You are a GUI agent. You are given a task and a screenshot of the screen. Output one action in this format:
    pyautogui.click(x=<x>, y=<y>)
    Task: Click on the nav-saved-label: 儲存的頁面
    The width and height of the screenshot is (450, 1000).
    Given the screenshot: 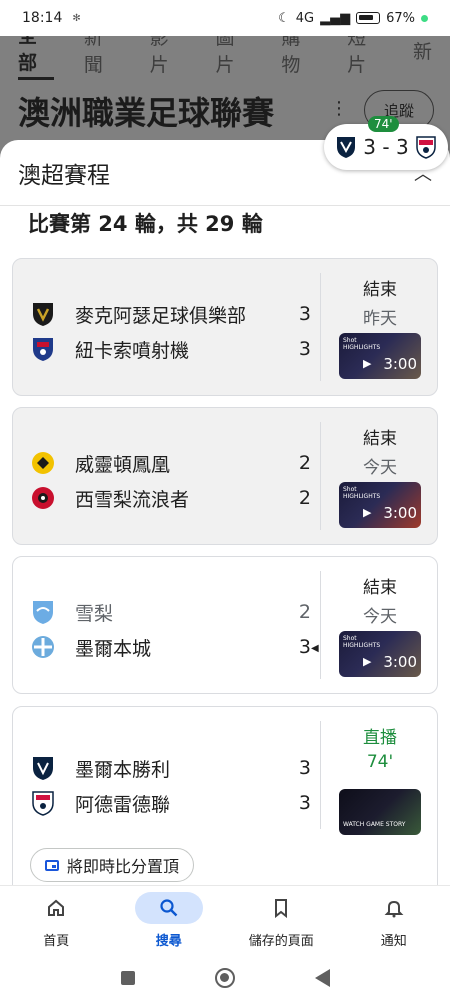 What is the action you would take?
    pyautogui.click(x=281, y=941)
    